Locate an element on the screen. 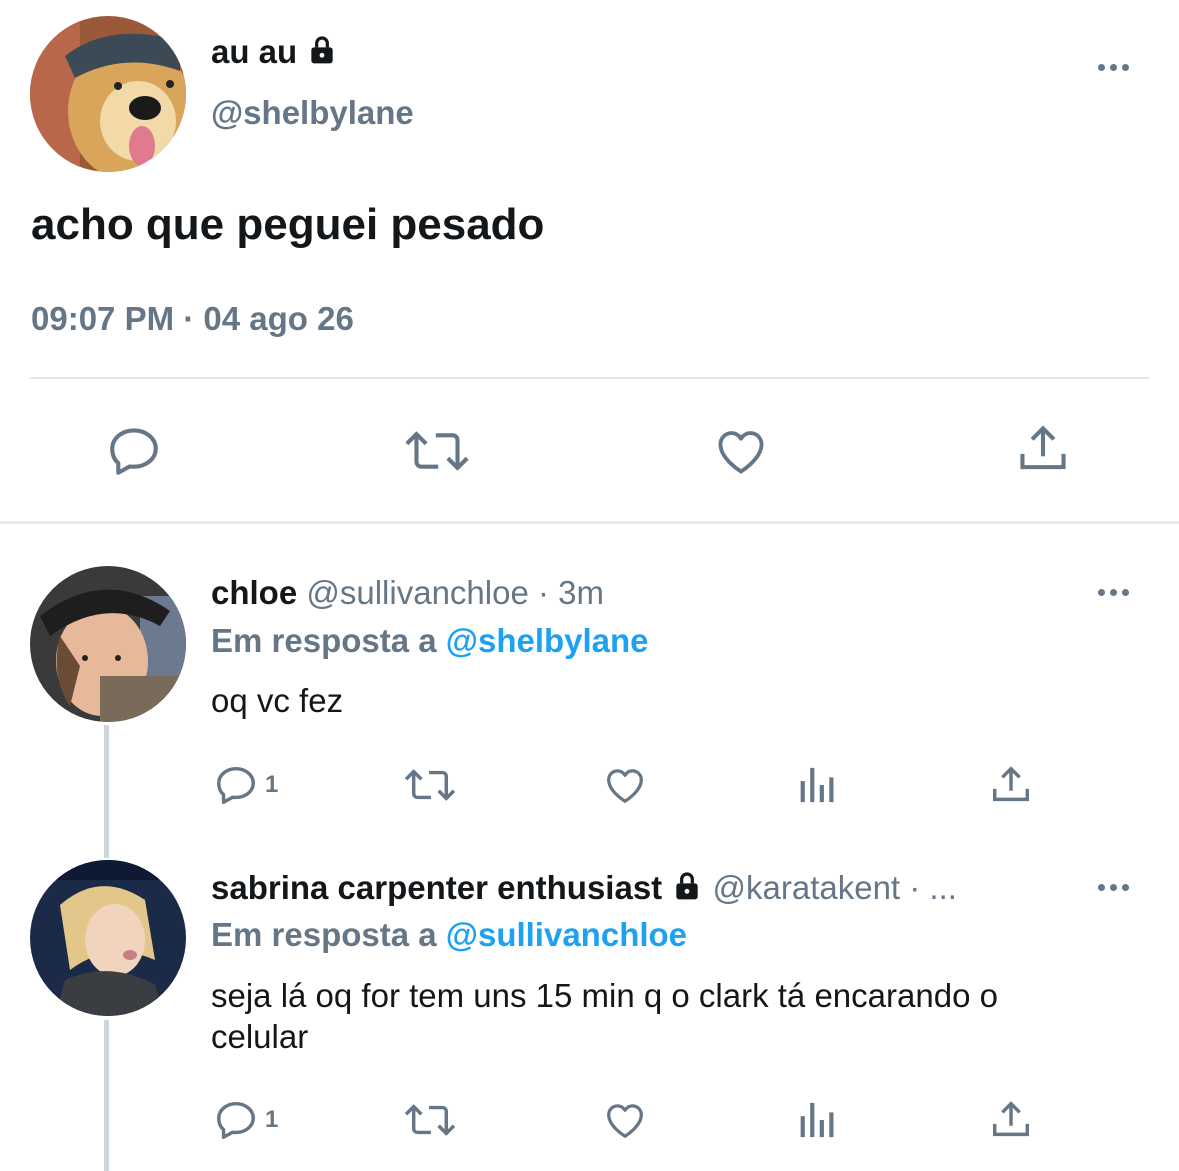 The image size is (1179, 1171). tweet-timestamp: 09:07 PM · 04 ago 26 is located at coordinates (192, 319).